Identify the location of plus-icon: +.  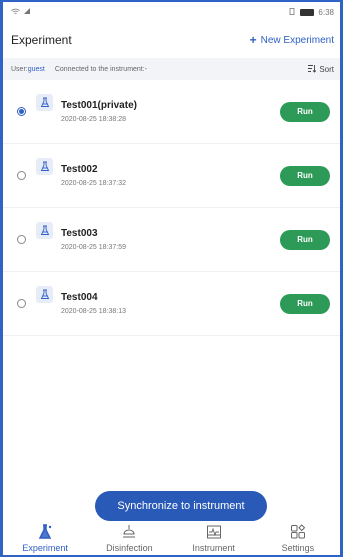
(253, 40).